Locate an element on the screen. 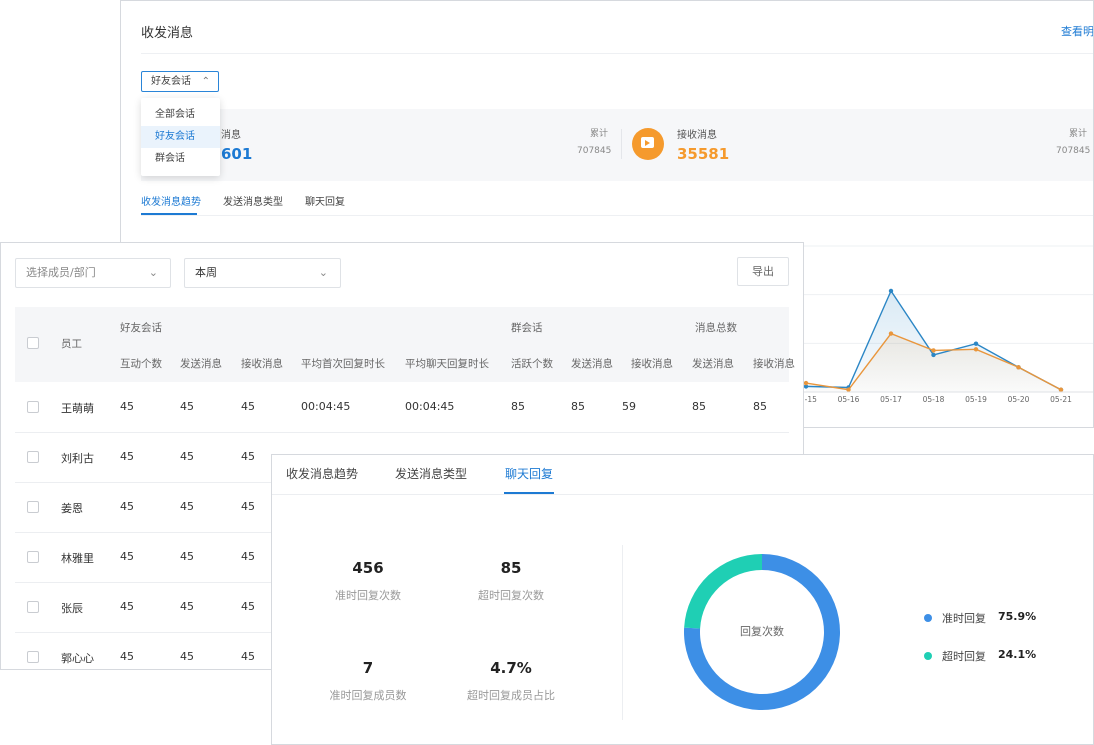  dropdown-option: 群会话 is located at coordinates (180, 159).